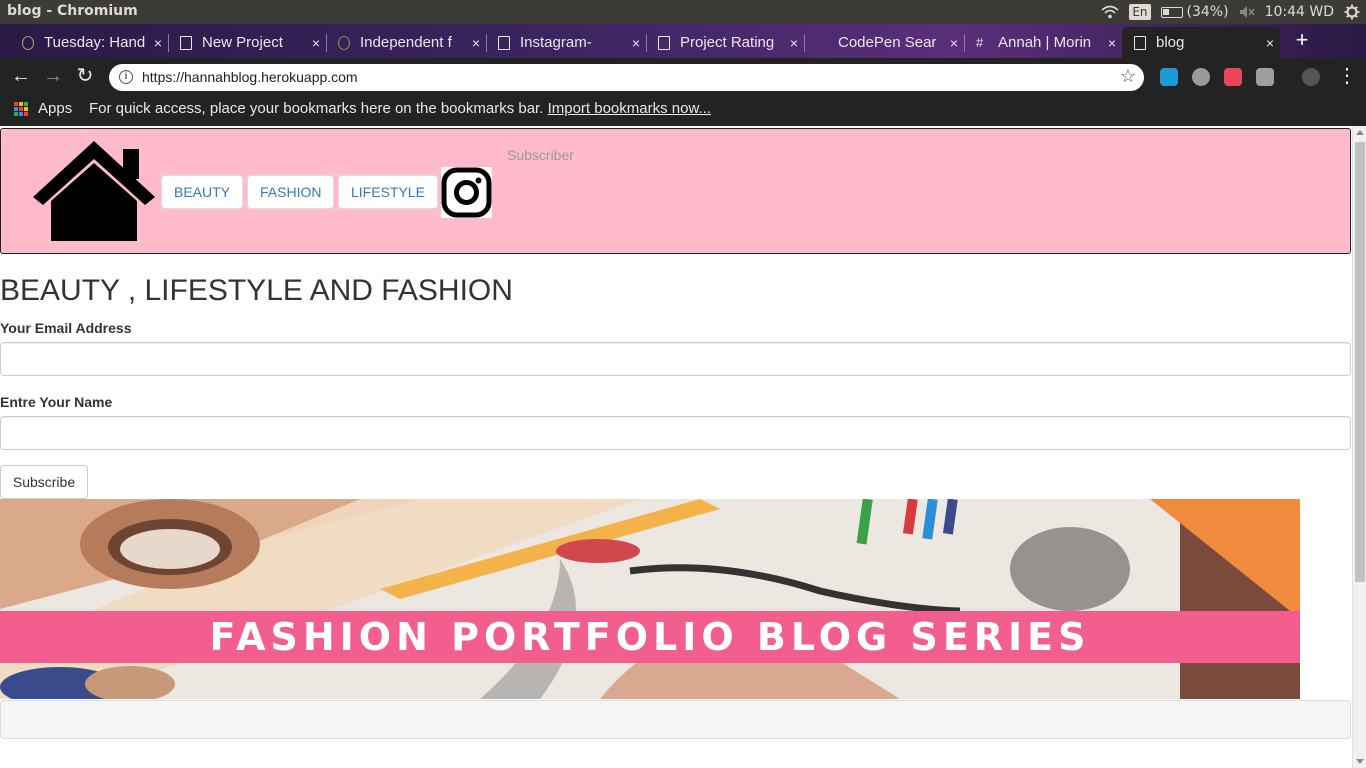  I want to click on name-input, so click(675, 433).